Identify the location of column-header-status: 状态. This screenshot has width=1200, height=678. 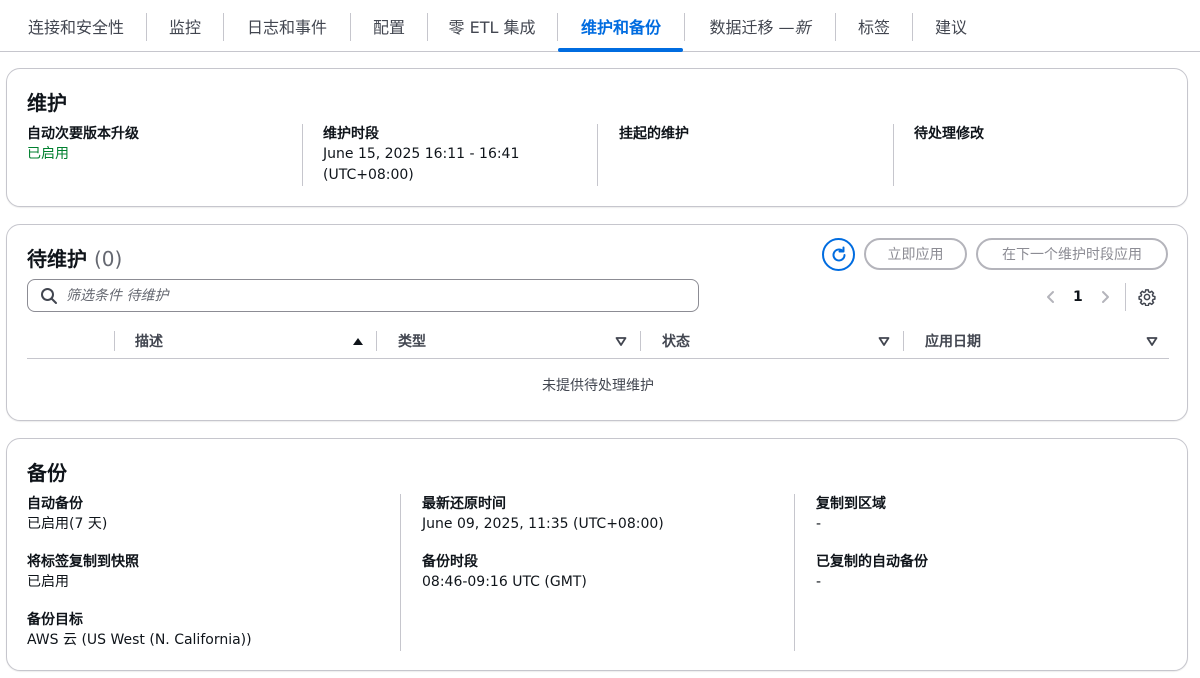
(676, 341).